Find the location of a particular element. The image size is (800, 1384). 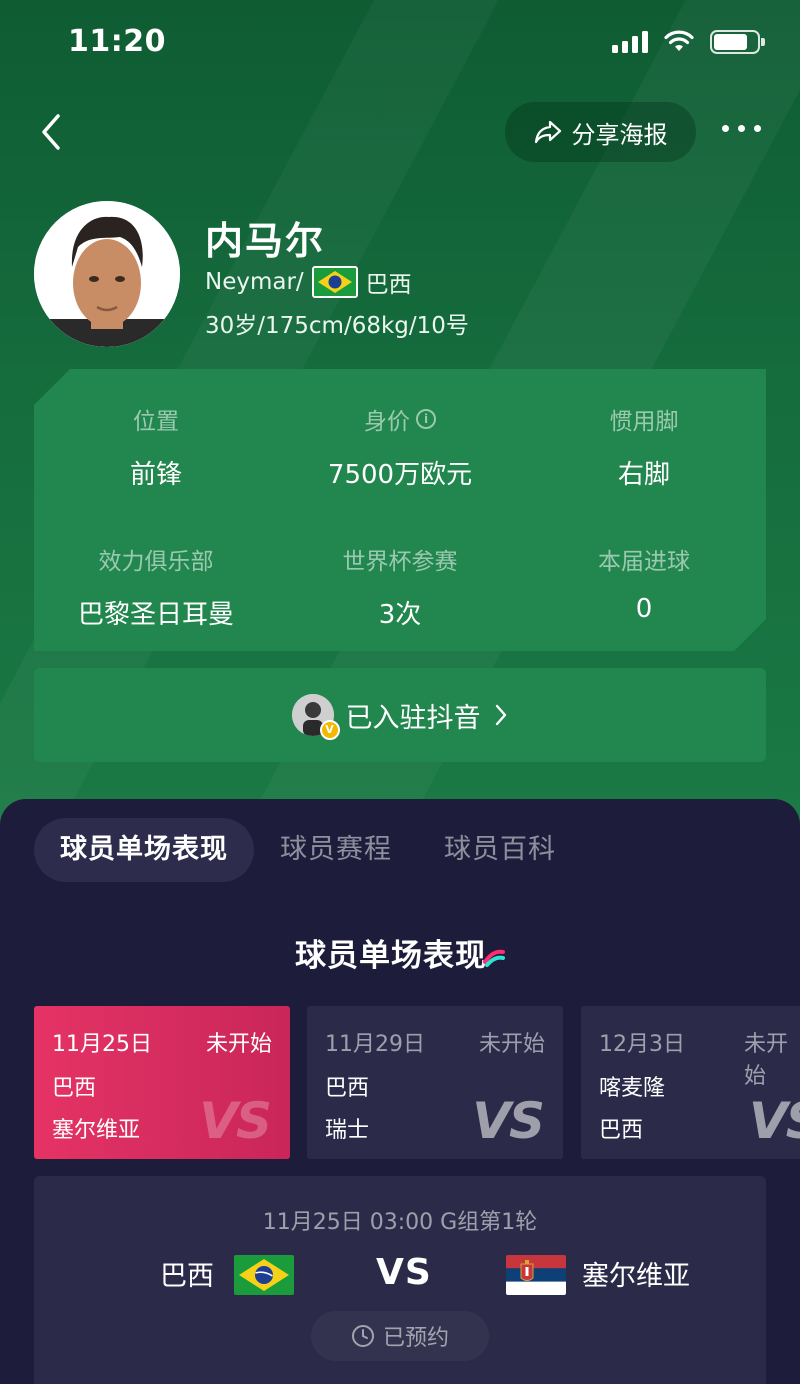

share-icon is located at coordinates (547, 132).